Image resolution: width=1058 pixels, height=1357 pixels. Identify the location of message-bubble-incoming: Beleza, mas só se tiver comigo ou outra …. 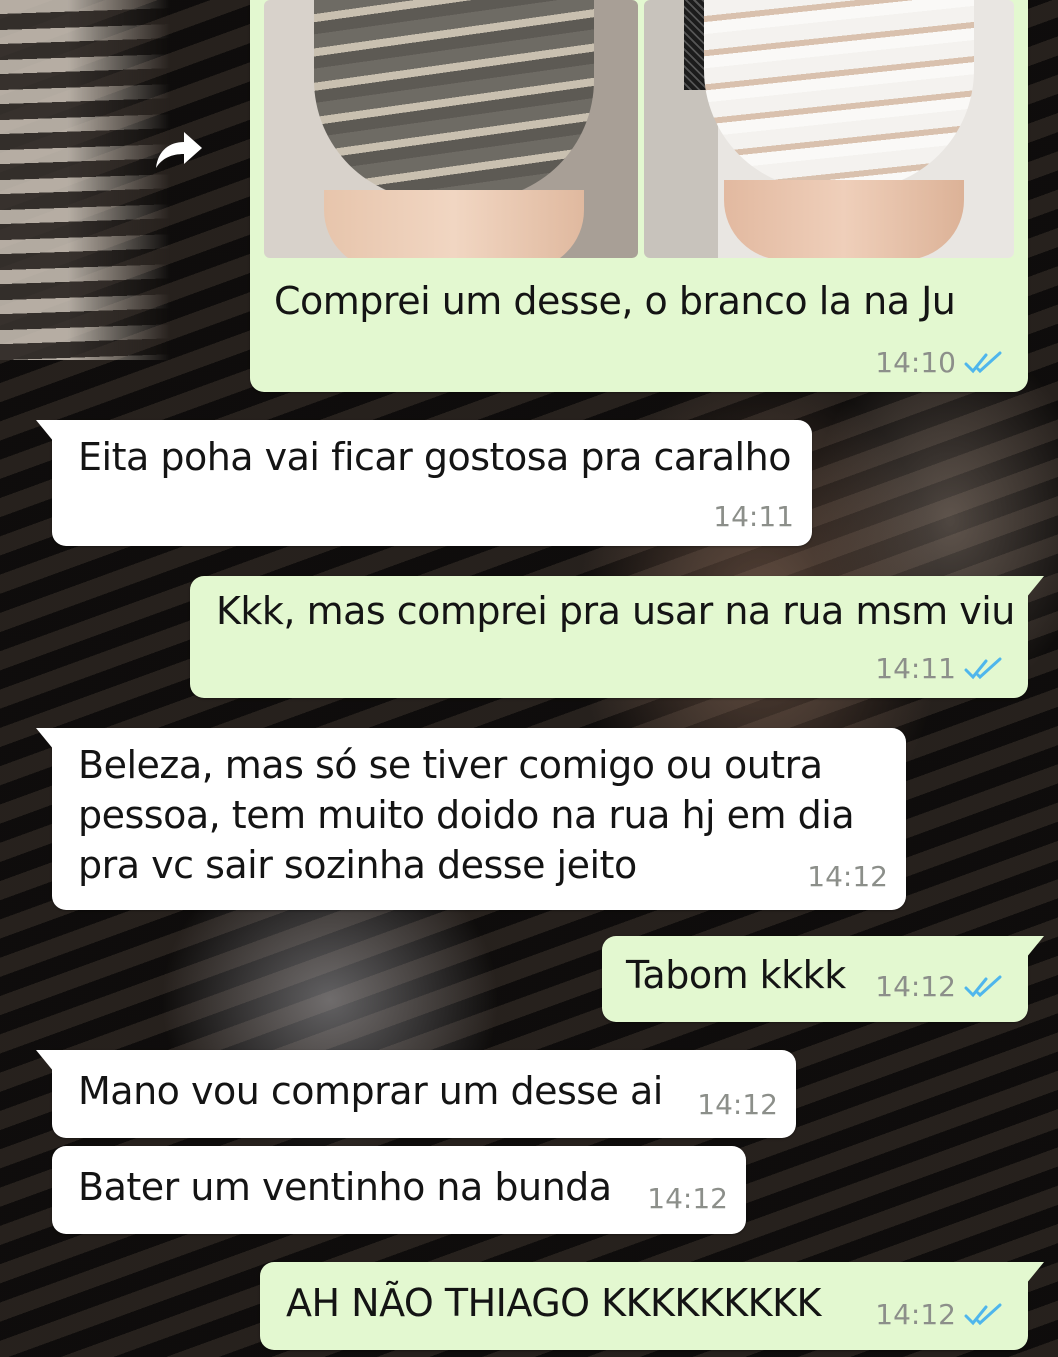
(471, 819).